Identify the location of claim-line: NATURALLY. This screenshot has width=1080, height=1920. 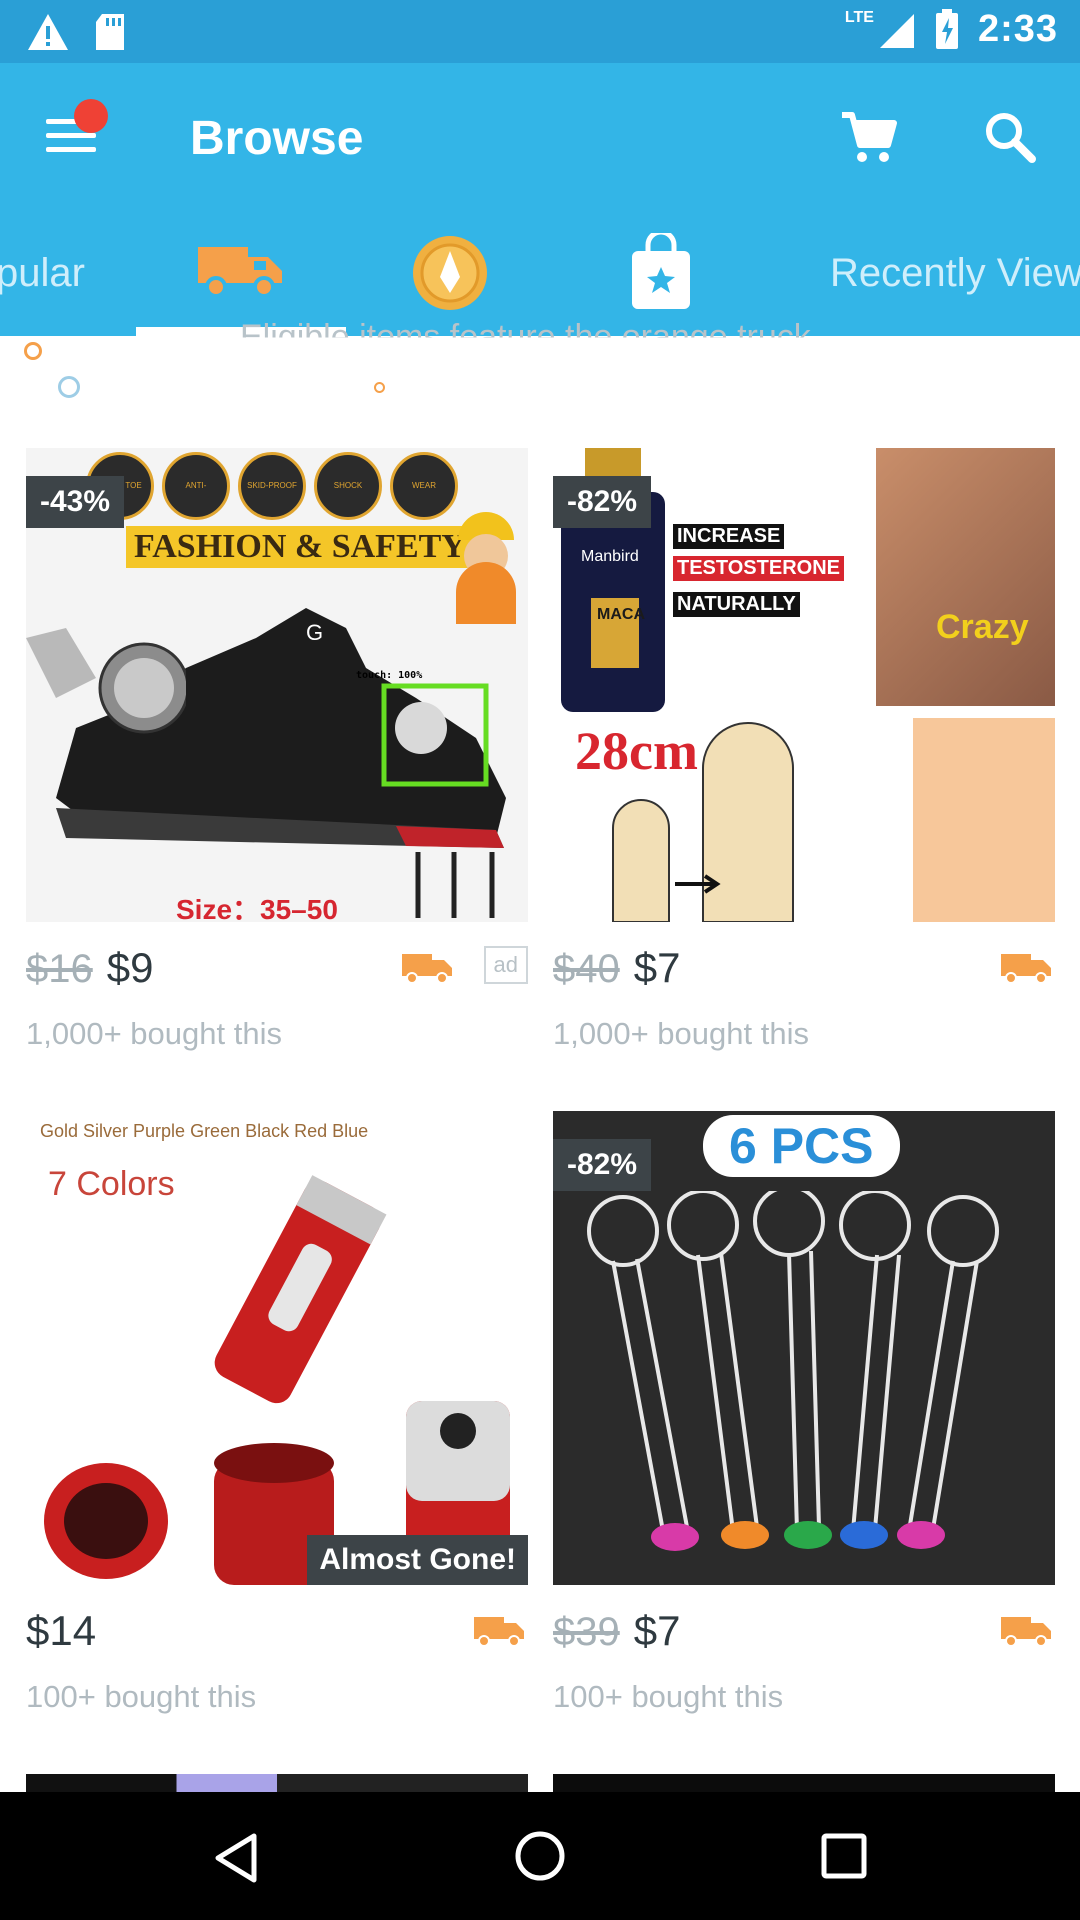
(736, 604).